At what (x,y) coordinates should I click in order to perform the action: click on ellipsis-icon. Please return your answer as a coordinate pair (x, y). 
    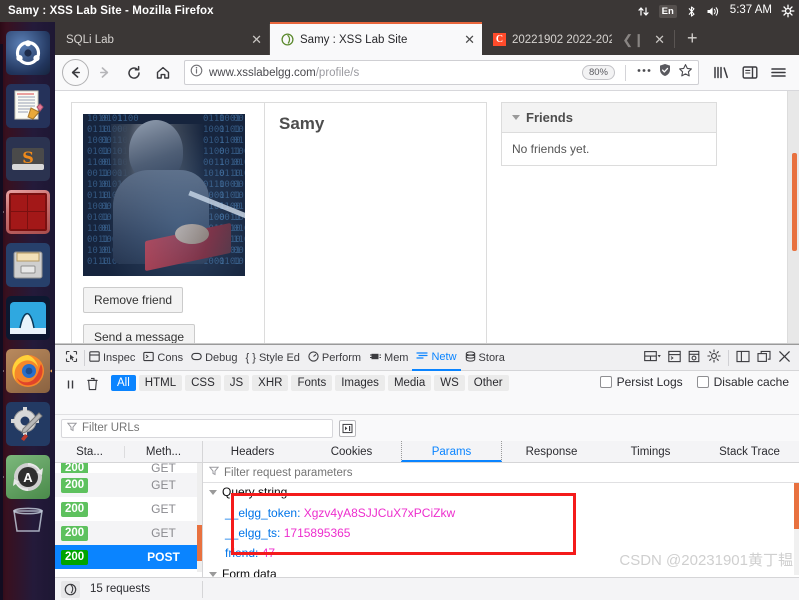
    Looking at the image, I should click on (644, 73).